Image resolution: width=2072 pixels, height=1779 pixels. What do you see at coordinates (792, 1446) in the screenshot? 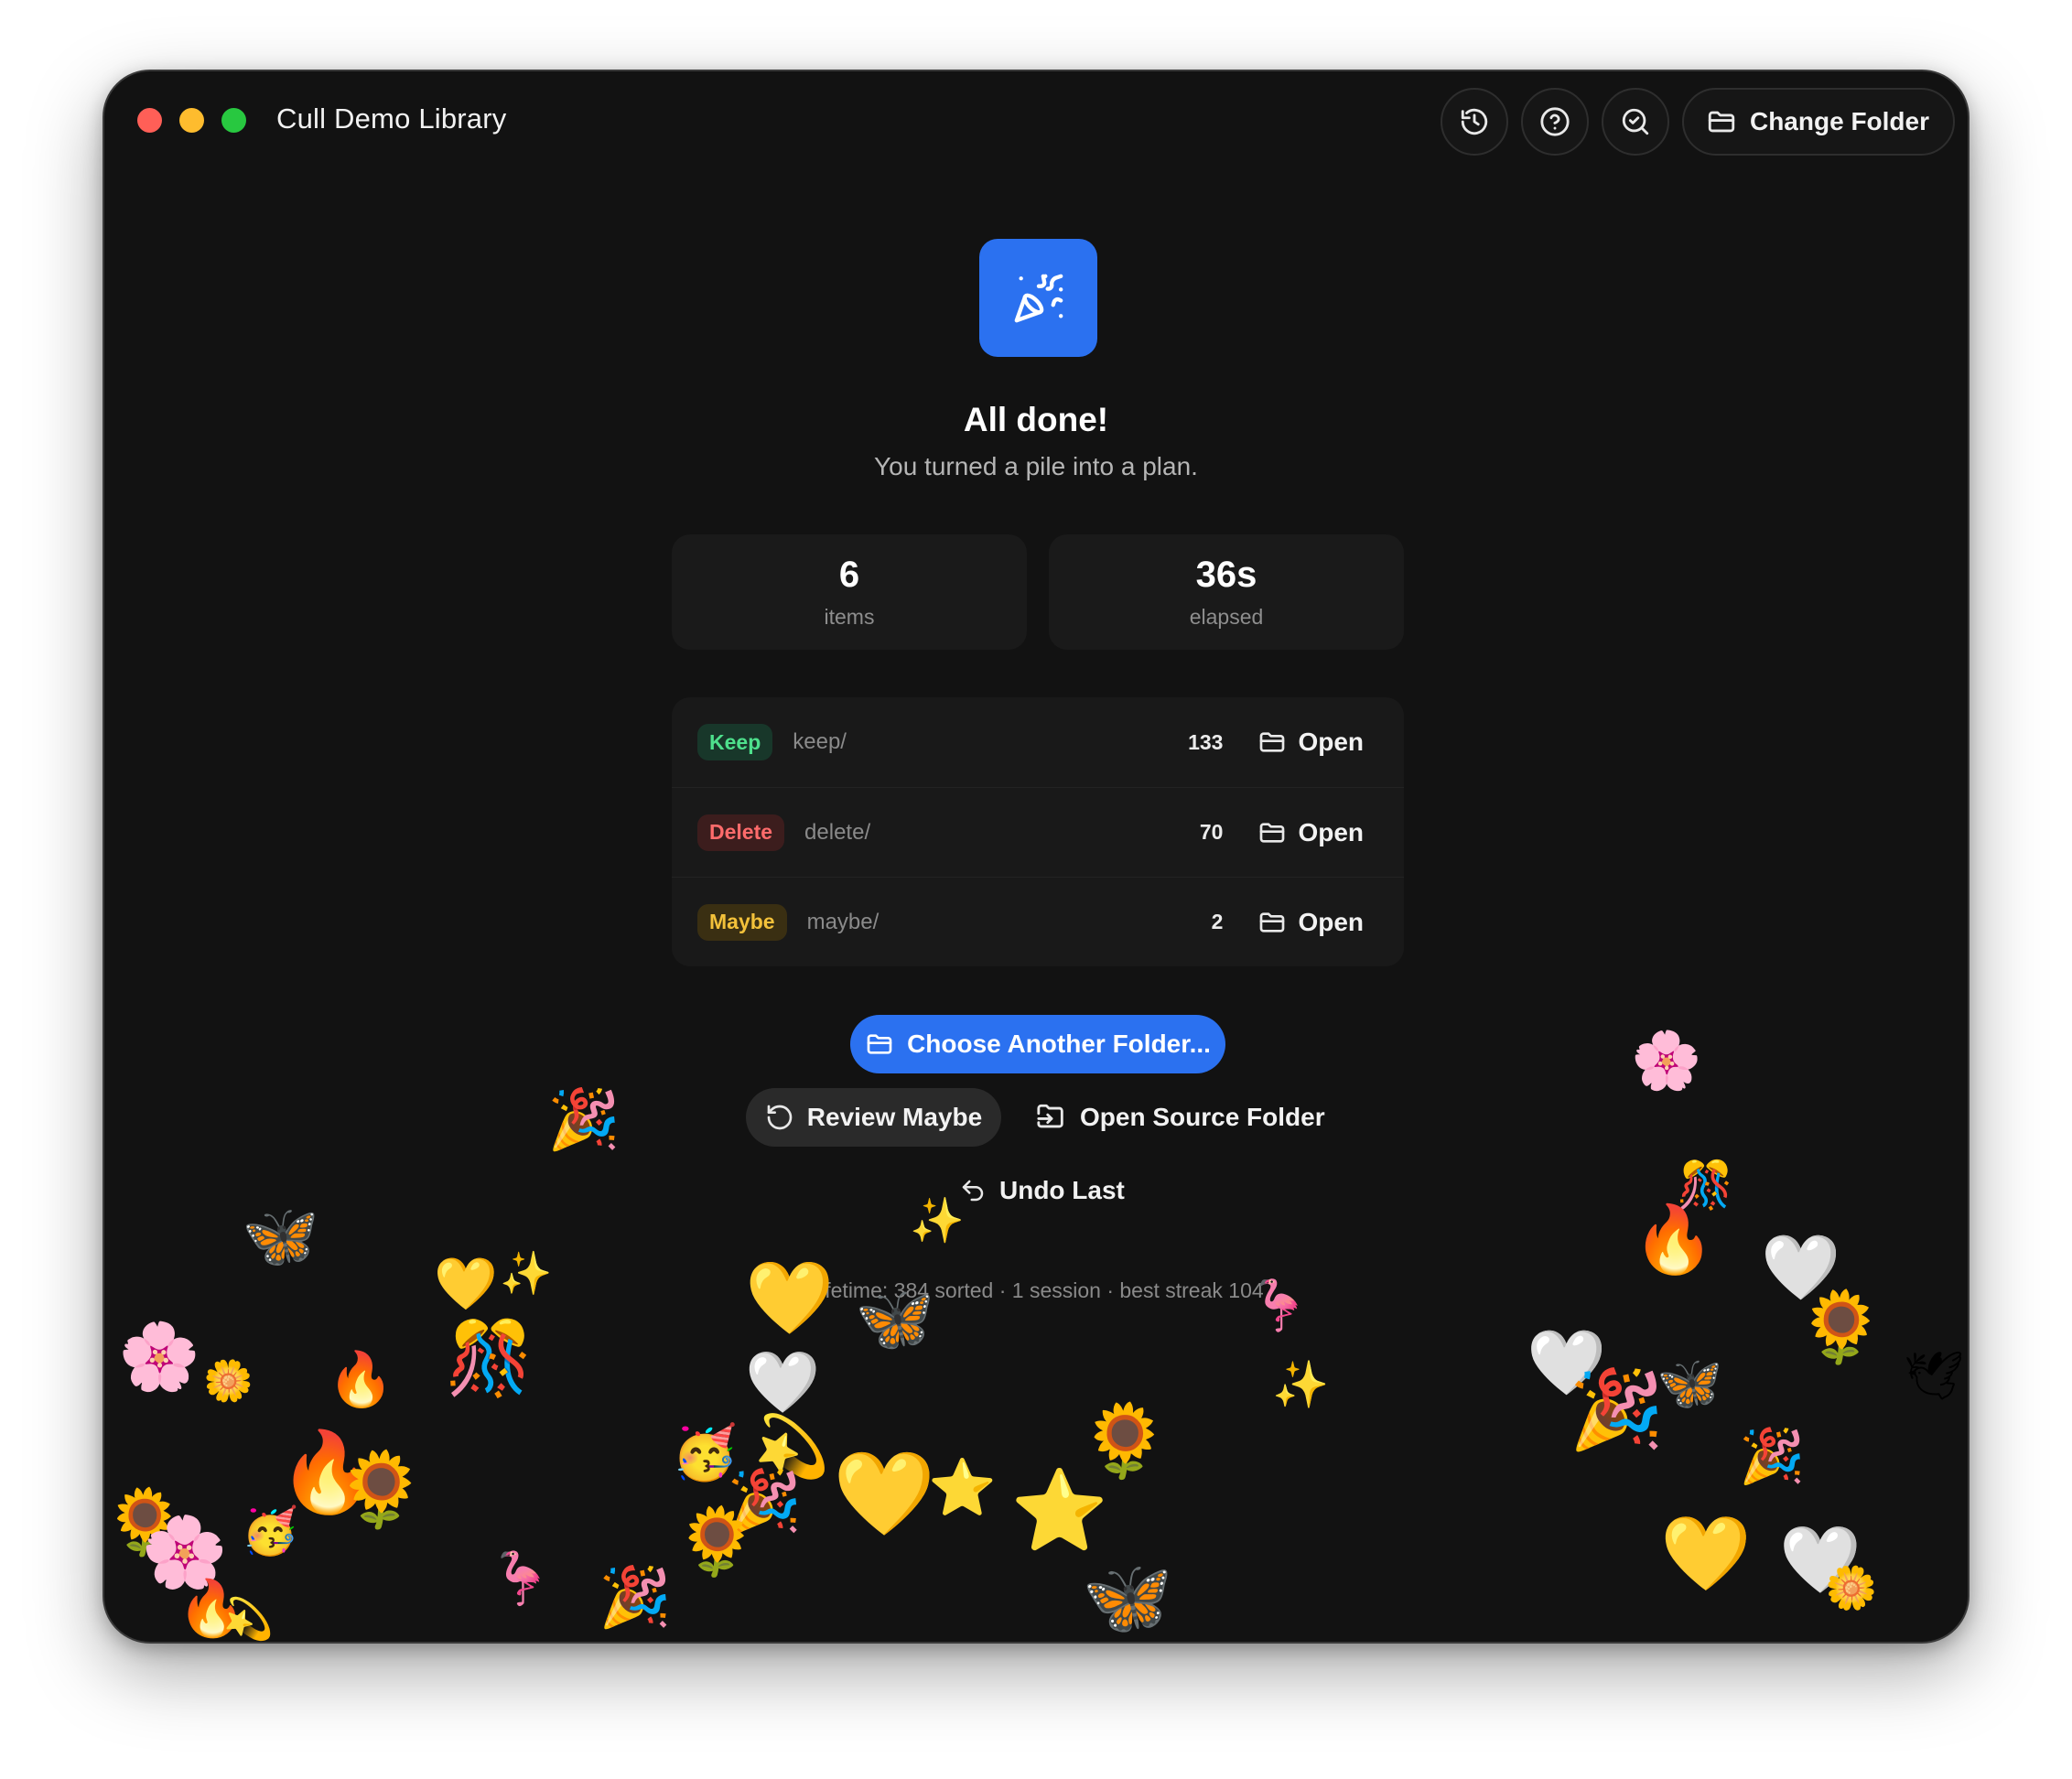
I see `dizzy-emoji: 💫` at bounding box center [792, 1446].